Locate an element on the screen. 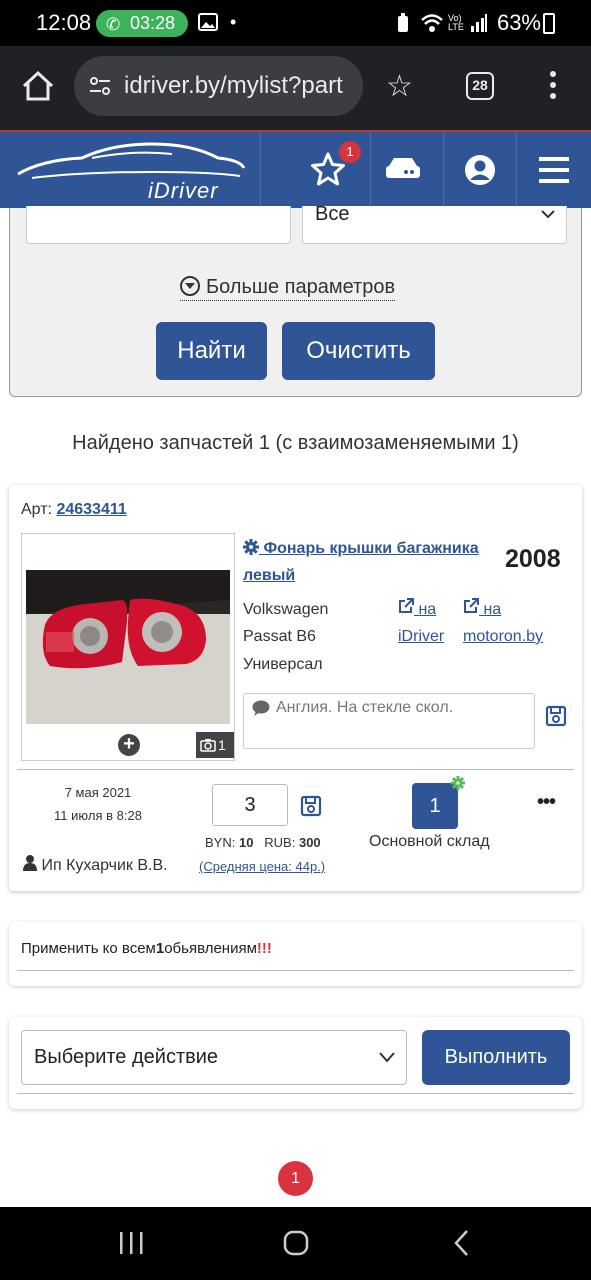 This screenshot has width=591, height=1280. clear-button: Очистить is located at coordinates (358, 351).